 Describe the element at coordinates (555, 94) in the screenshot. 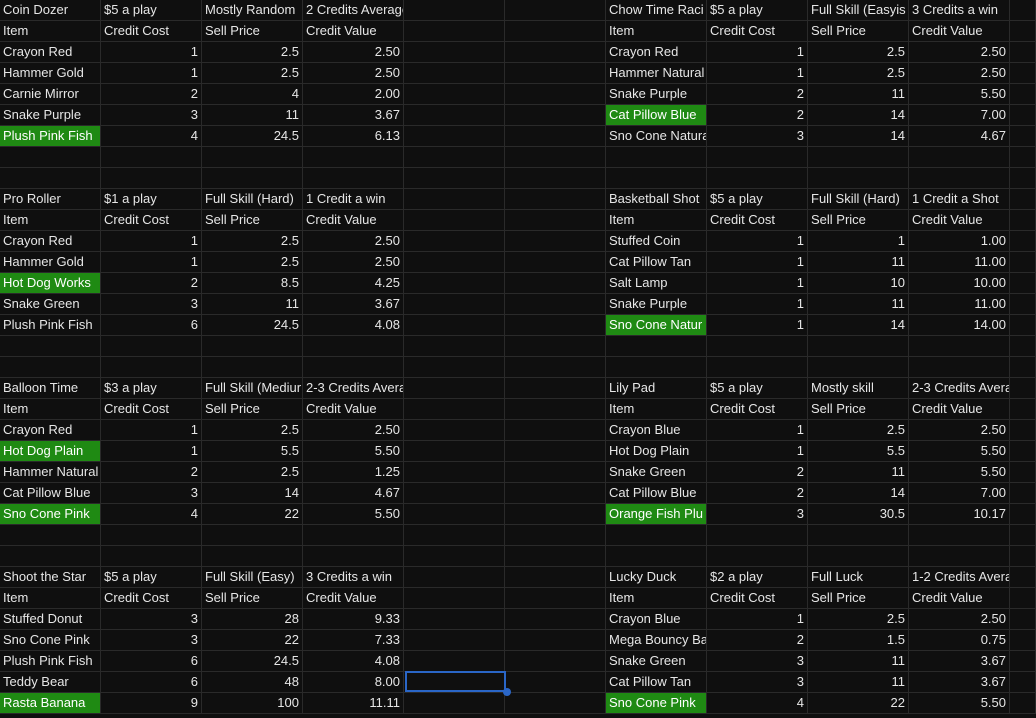

I see `cell-r5-c6` at that location.